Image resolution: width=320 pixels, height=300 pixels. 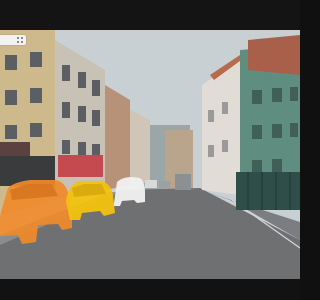 I want to click on address-bar, so click(x=13, y=40).